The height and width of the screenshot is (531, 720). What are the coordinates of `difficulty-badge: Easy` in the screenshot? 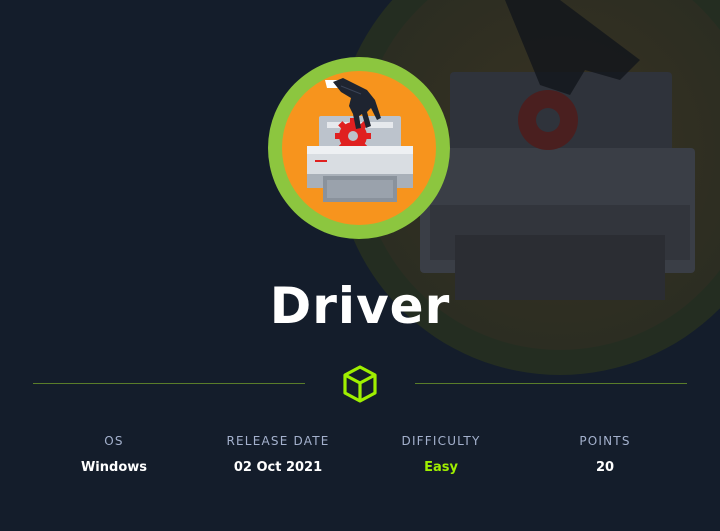 It's located at (441, 467).